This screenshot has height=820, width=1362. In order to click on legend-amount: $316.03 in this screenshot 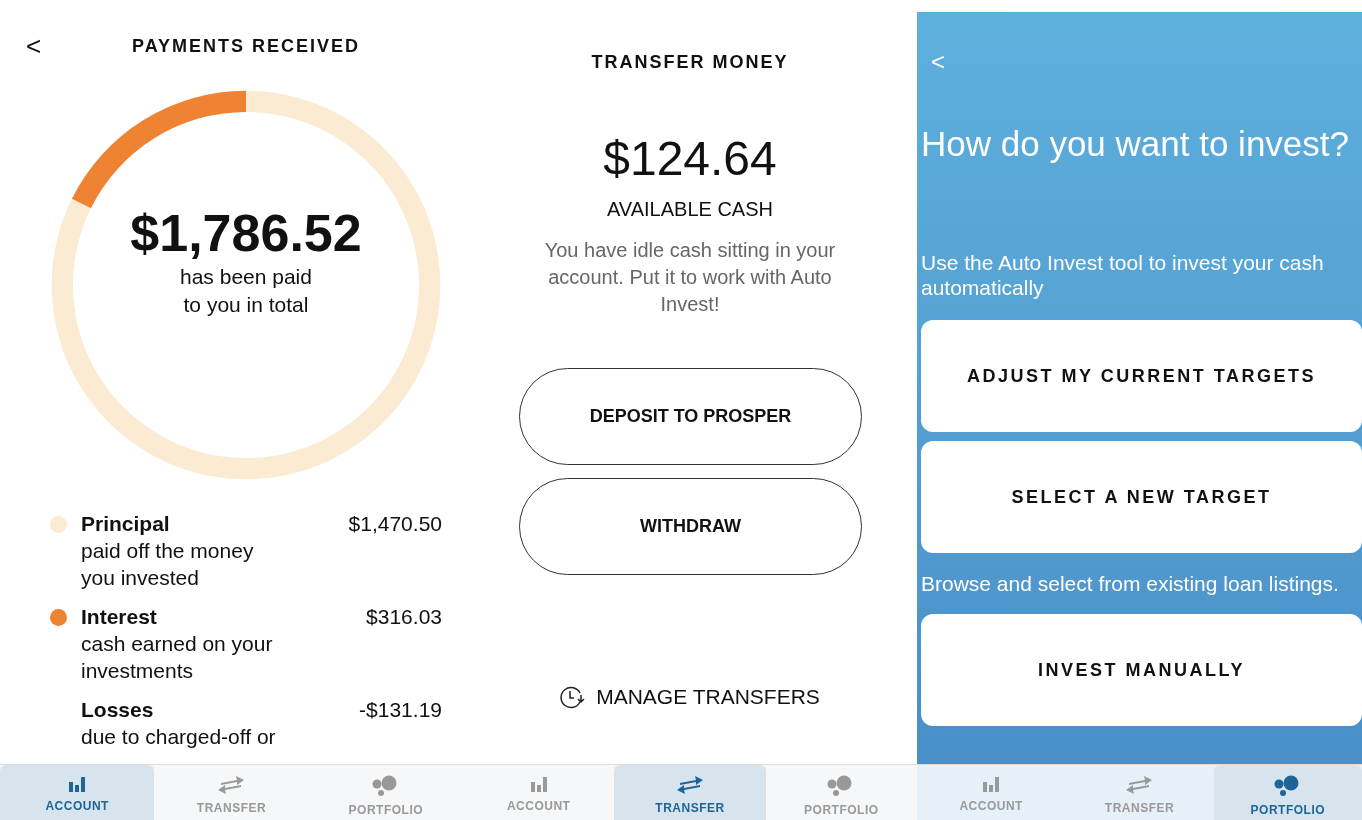, I will do `click(404, 617)`.